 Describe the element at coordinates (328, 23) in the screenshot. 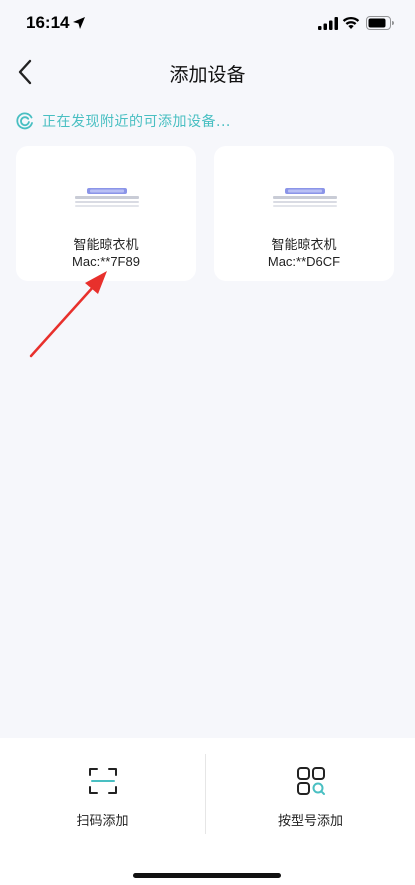

I see `cellular-signal-icon` at that location.